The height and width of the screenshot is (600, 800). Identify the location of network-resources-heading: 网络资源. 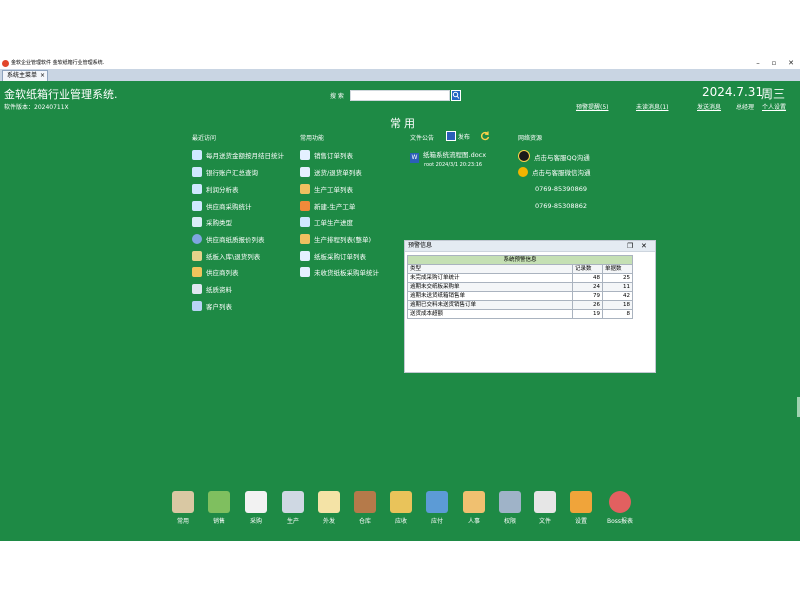
(530, 138).